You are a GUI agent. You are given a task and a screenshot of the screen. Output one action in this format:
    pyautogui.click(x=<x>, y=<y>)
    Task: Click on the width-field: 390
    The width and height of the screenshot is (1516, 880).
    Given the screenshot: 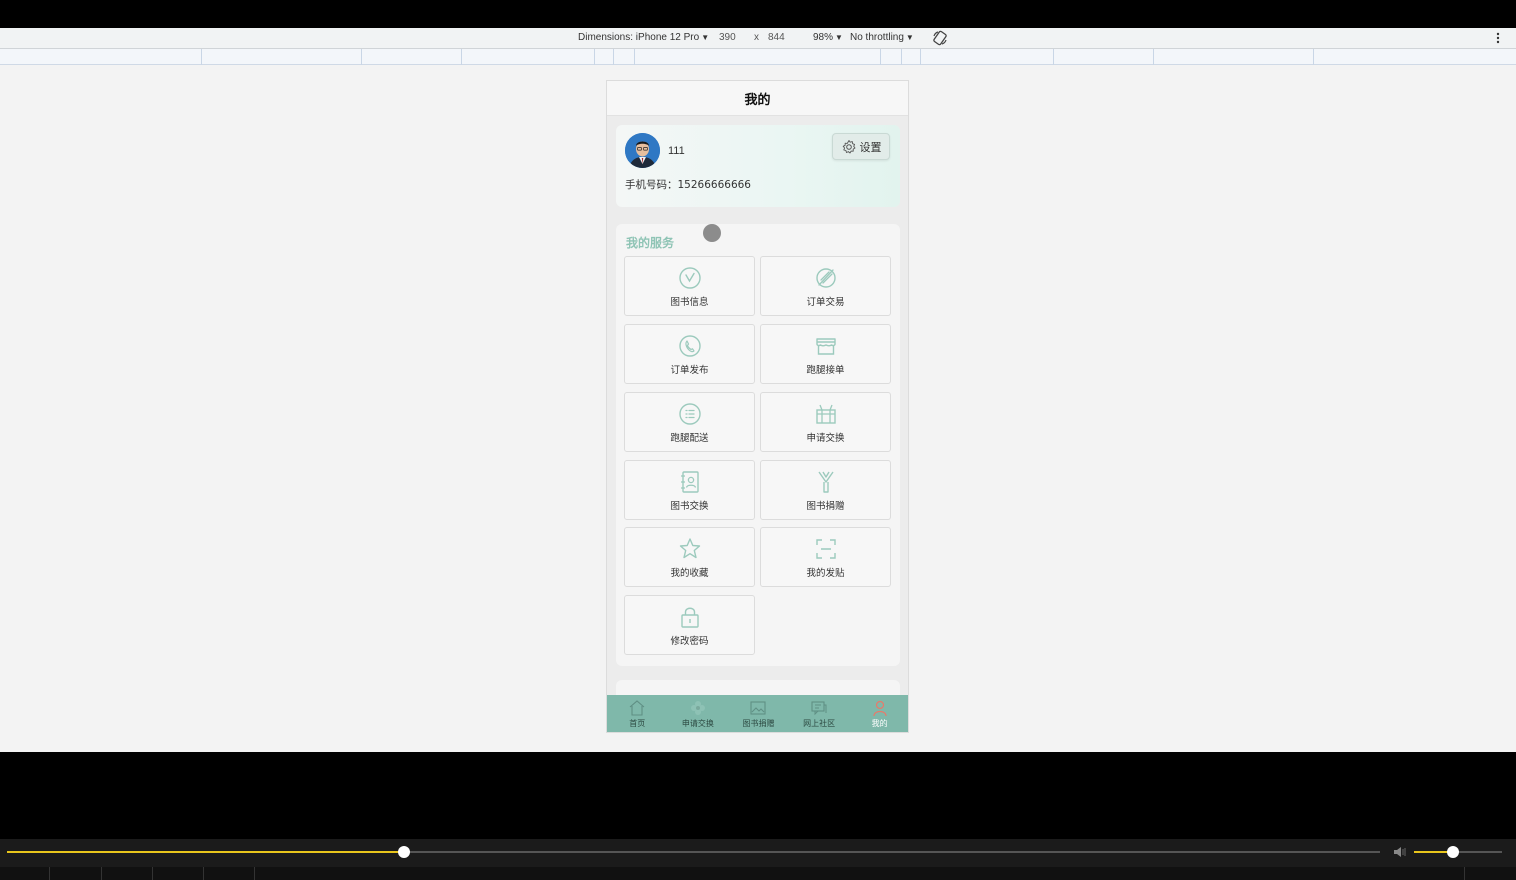 What is the action you would take?
    pyautogui.click(x=727, y=37)
    